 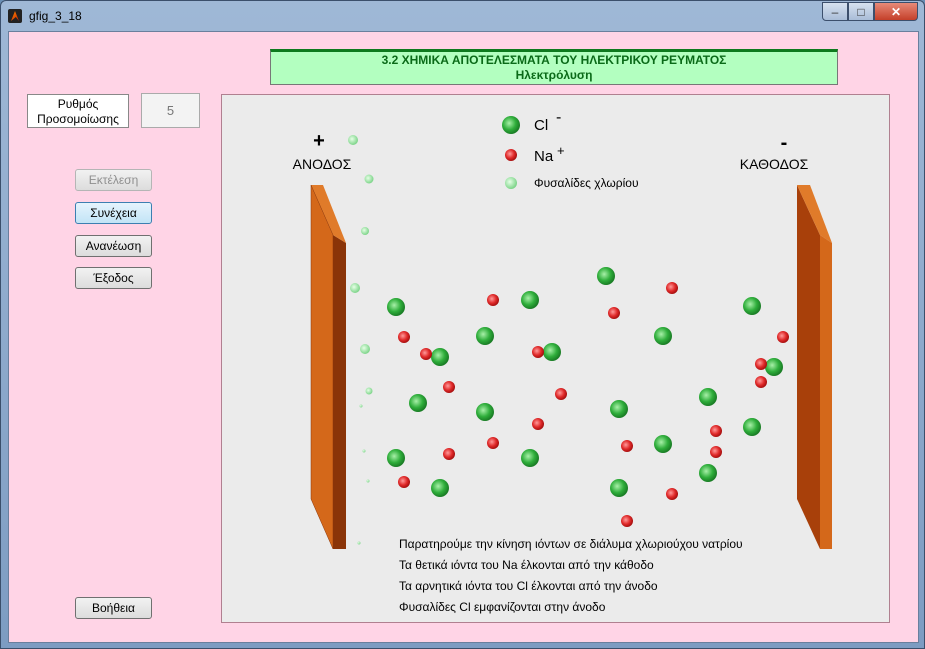 What do you see at coordinates (113, 278) in the screenshot?
I see `exit-button: Έξοδος` at bounding box center [113, 278].